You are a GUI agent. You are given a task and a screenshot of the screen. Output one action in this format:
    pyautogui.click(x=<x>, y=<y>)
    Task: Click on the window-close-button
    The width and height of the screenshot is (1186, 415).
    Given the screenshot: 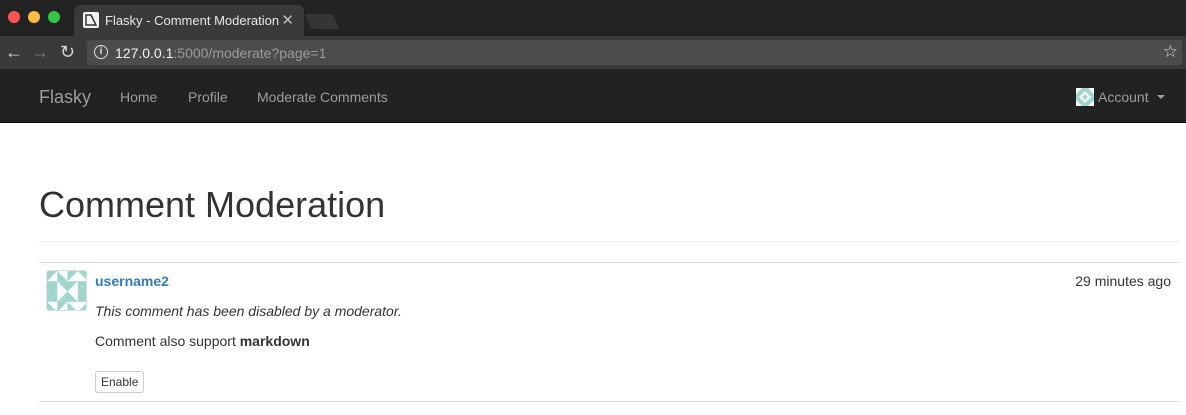 What is the action you would take?
    pyautogui.click(x=14, y=17)
    